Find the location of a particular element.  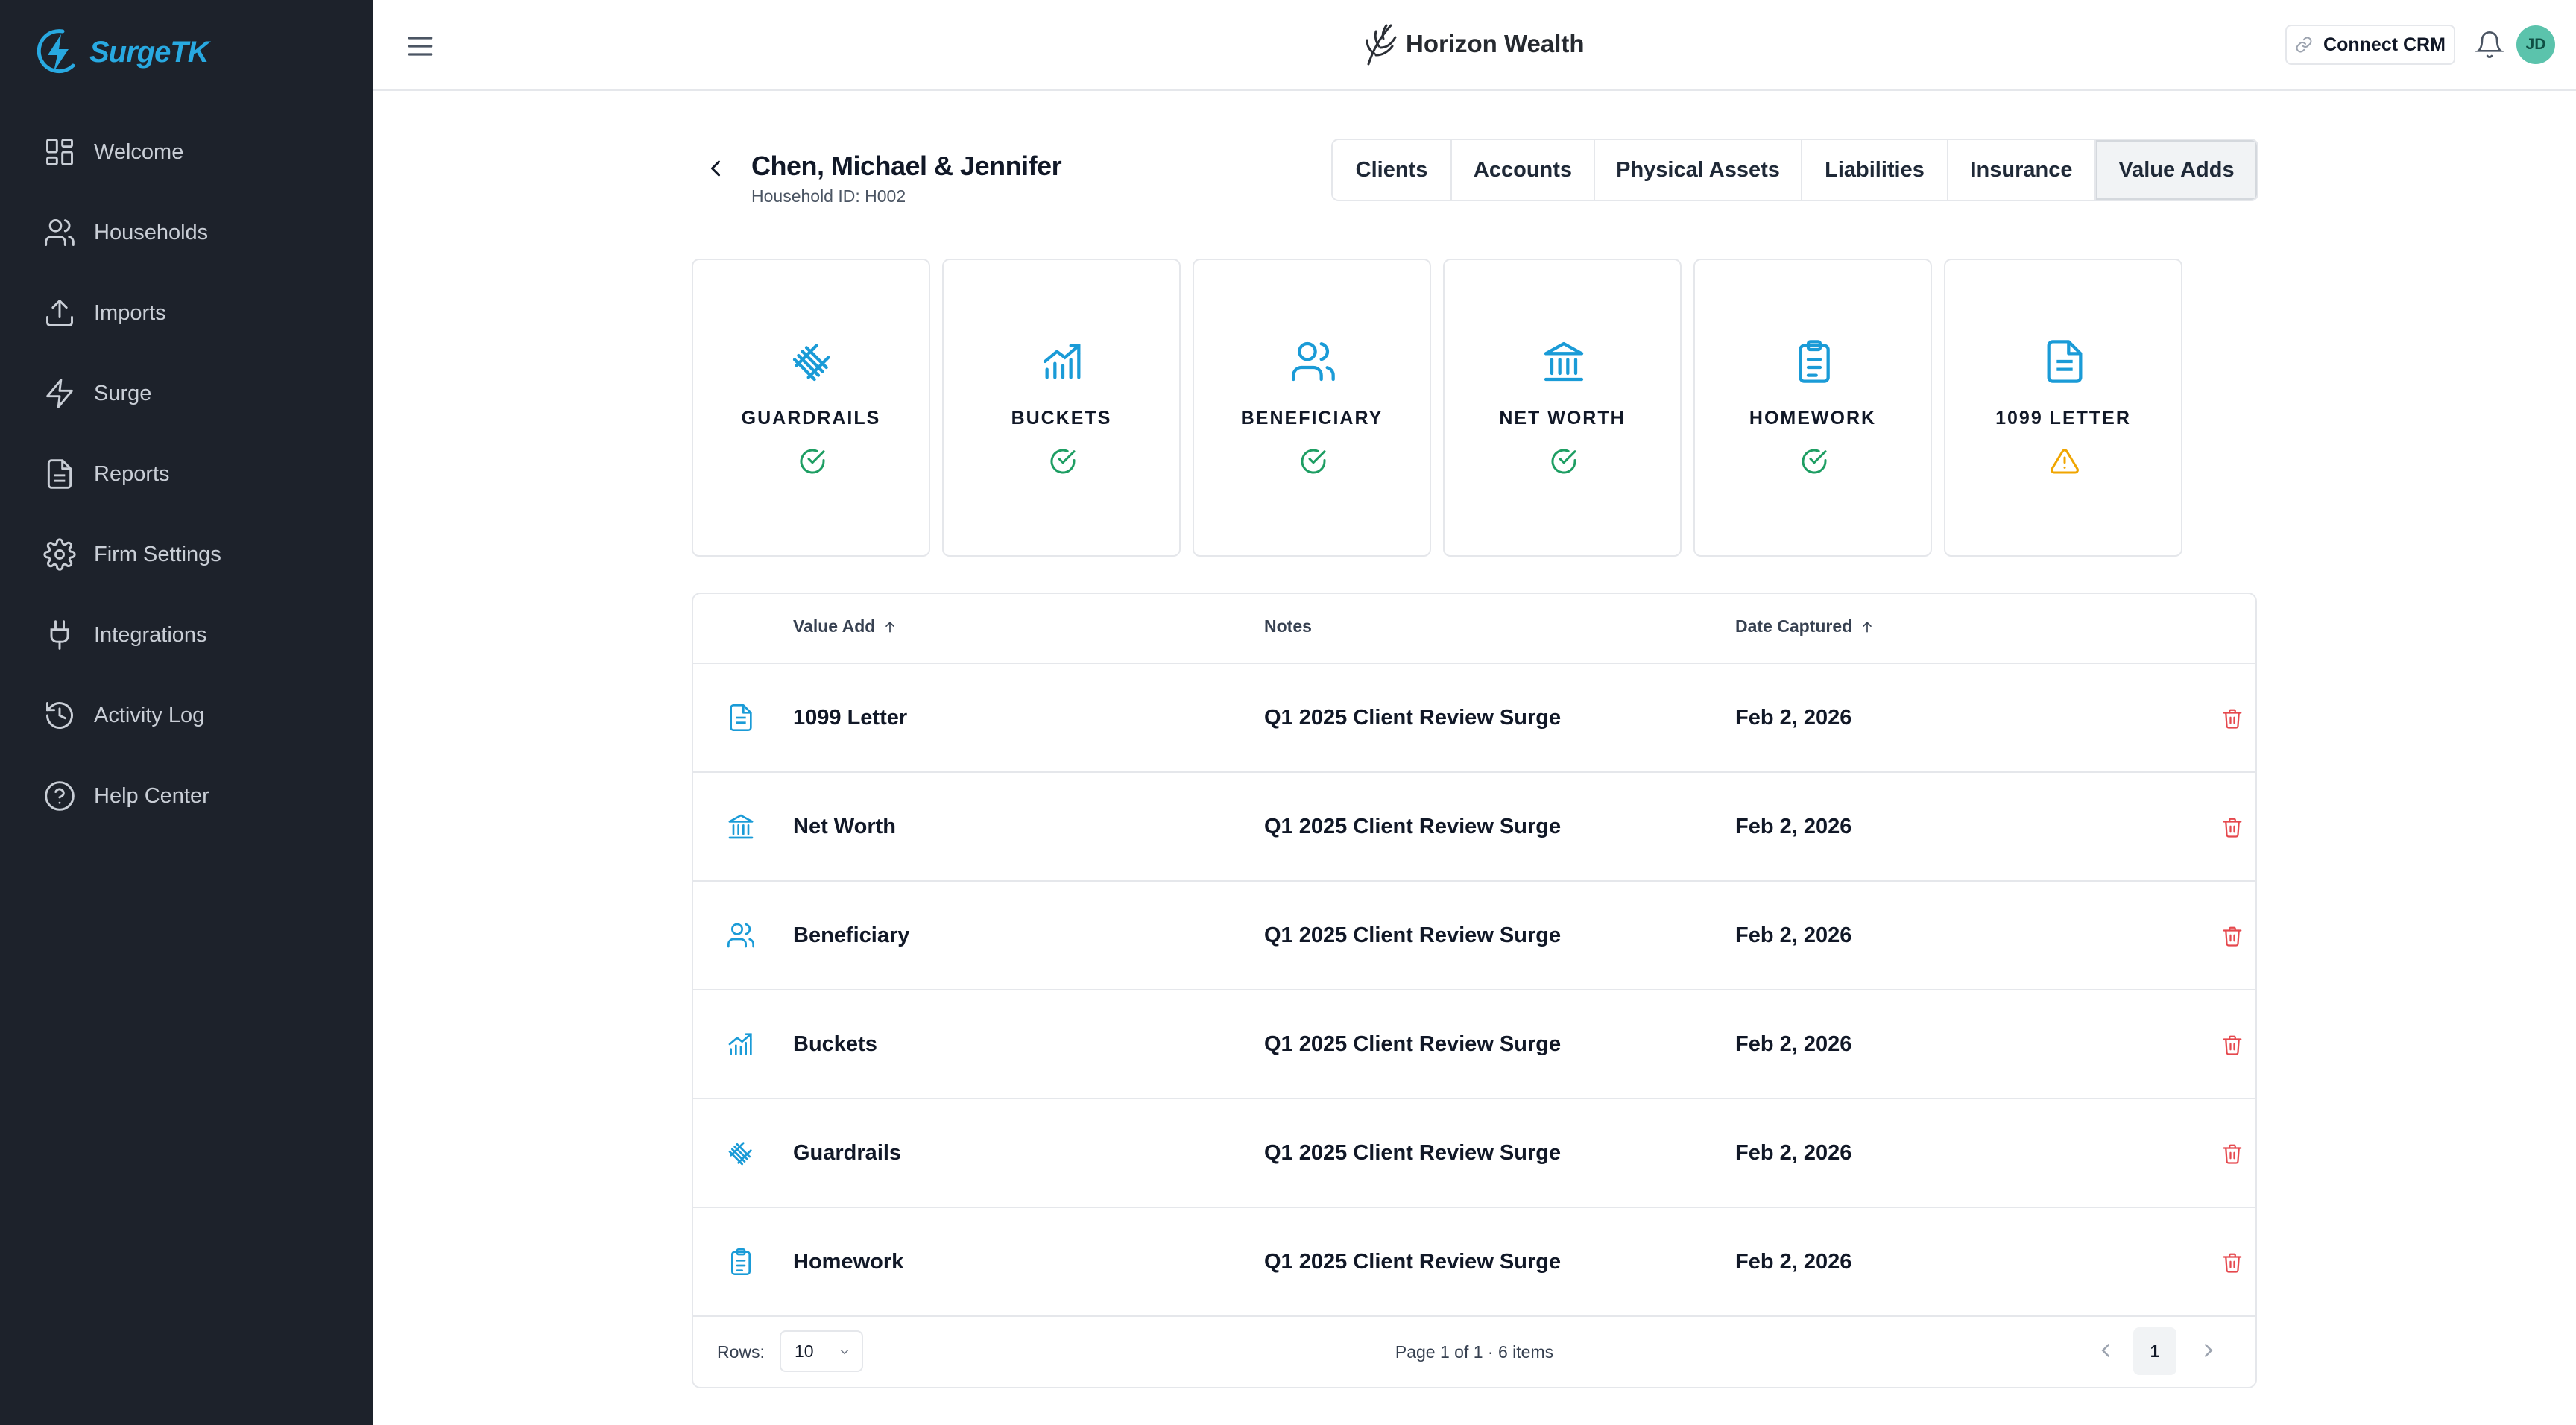

brand: SurgeTK is located at coordinates (122, 53).